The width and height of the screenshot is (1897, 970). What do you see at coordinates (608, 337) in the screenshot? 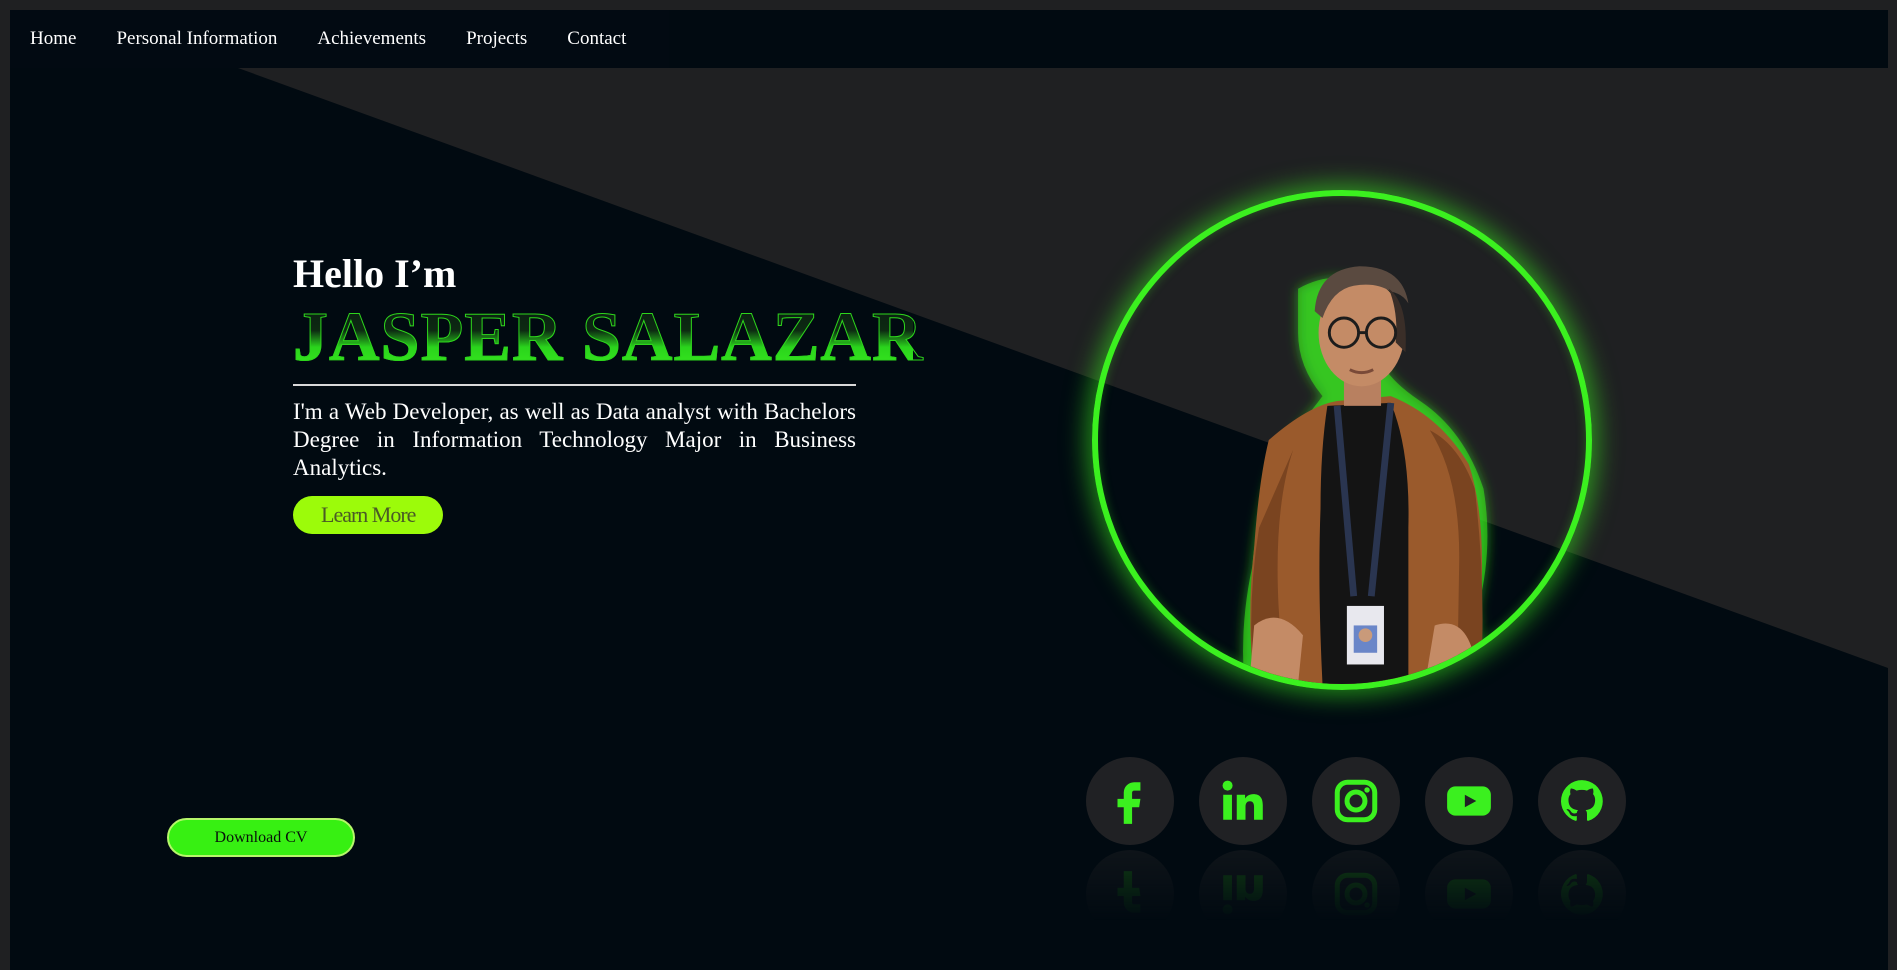
I see `name-heading: JASPER SALAZAR` at bounding box center [608, 337].